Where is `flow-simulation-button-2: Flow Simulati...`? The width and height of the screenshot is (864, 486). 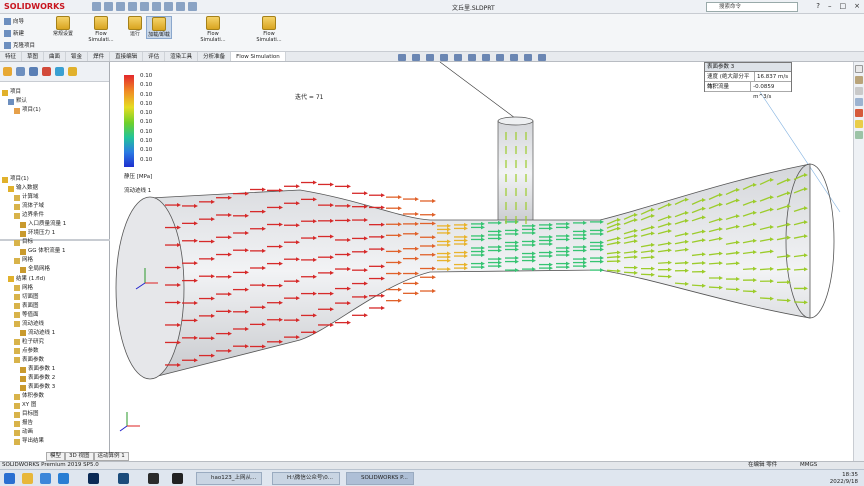
flow-simulation-button-2: Flow Simulati... is located at coordinates (213, 29).